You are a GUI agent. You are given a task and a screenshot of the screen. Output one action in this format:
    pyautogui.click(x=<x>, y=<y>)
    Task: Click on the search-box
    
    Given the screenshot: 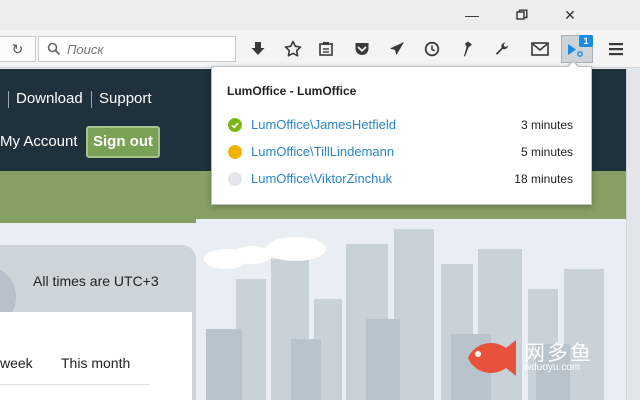 What is the action you would take?
    pyautogui.click(x=137, y=49)
    